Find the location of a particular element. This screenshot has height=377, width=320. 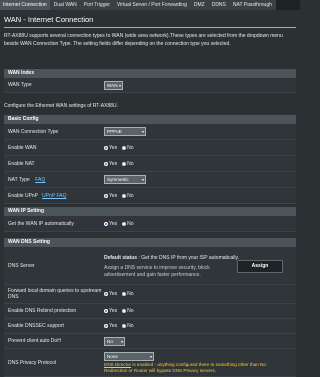

dns-server-label: DNS Server is located at coordinates (21, 265).